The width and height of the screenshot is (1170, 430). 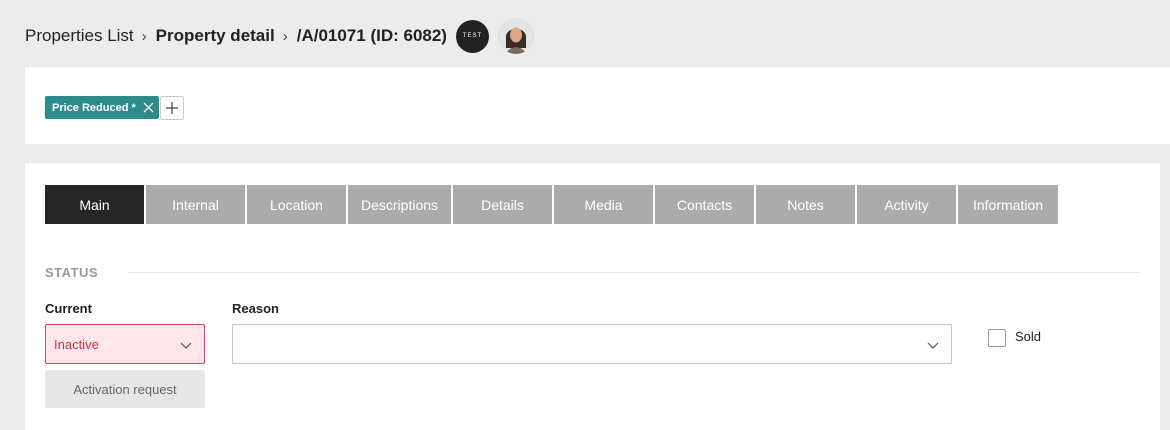 What do you see at coordinates (148, 107) in the screenshot?
I see `close-icon` at bounding box center [148, 107].